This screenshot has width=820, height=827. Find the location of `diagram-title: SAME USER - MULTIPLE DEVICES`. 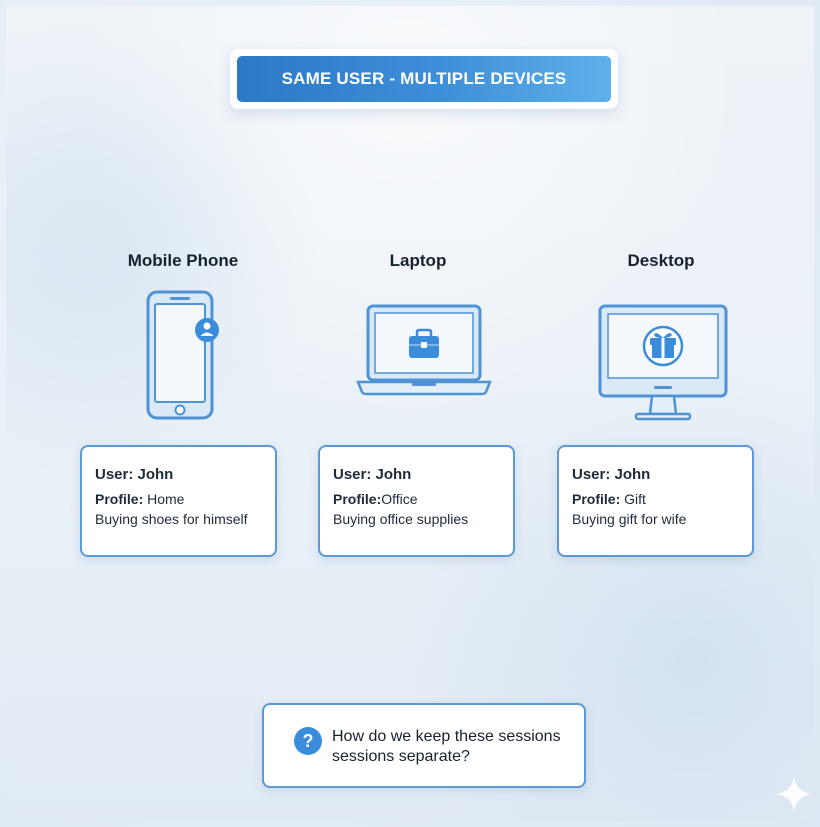

diagram-title: SAME USER - MULTIPLE DEVICES is located at coordinates (424, 79).